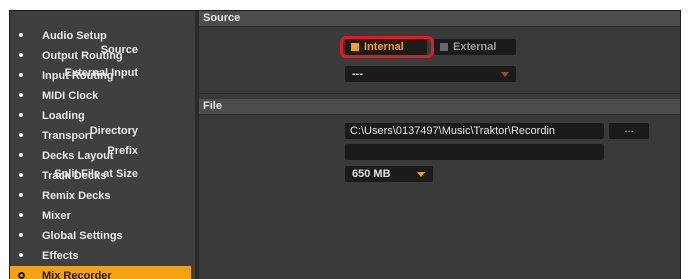 Image resolution: width=690 pixels, height=279 pixels. I want to click on source-external-button: External, so click(475, 47).